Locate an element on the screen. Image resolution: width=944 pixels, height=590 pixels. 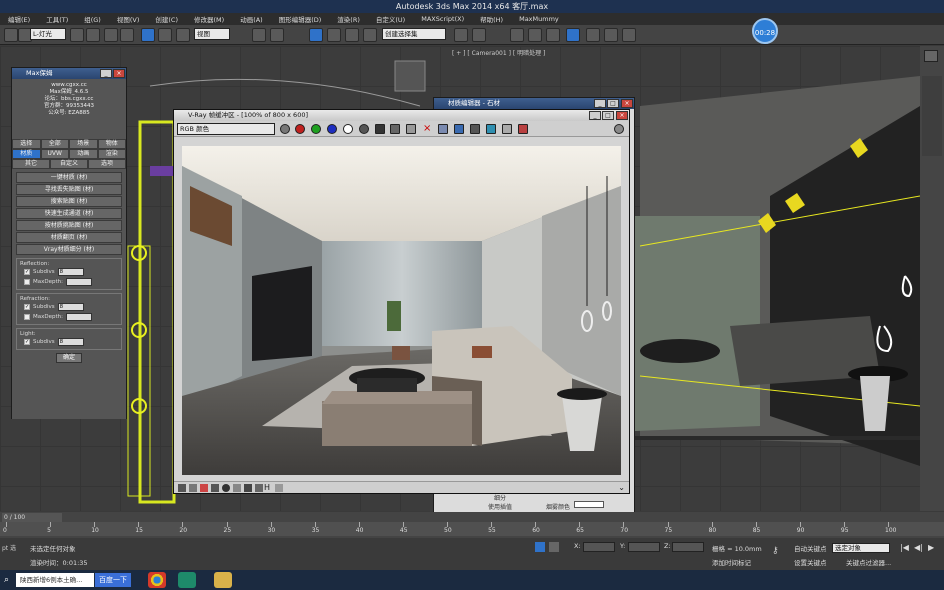
angle-snap-icon is located at coordinates (334, 35).